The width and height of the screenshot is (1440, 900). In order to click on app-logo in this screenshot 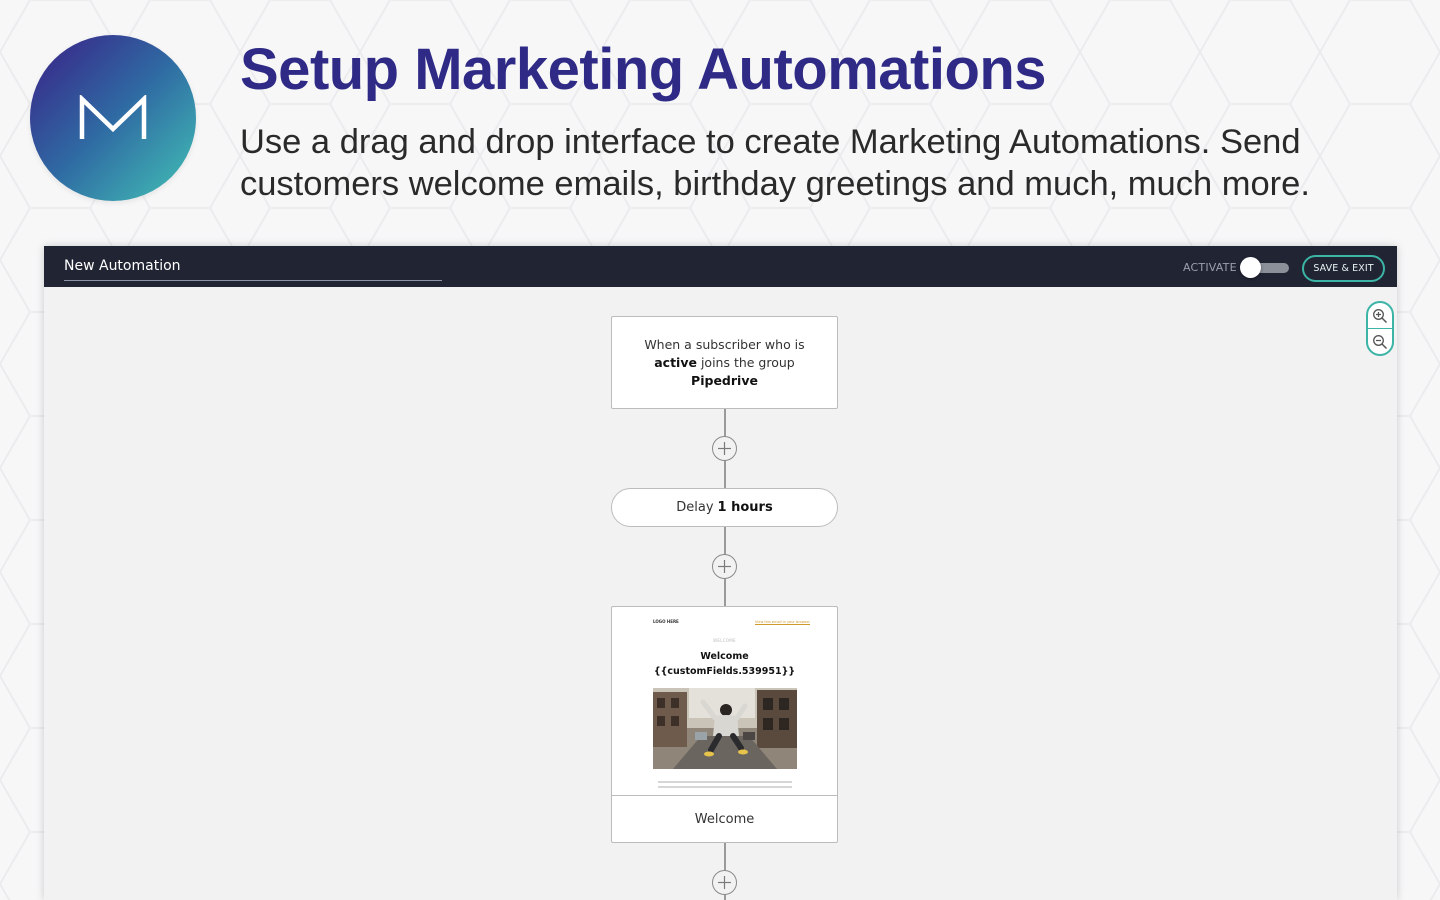, I will do `click(113, 118)`.